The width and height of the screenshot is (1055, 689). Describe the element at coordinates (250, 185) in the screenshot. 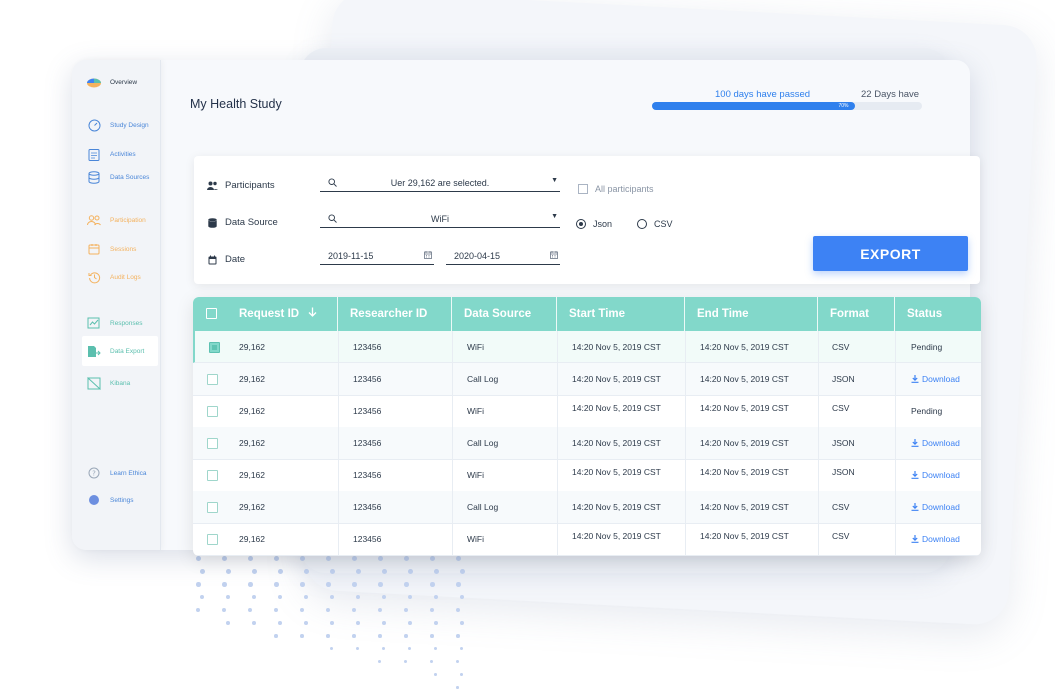

I see `participants-label-text: Participants` at that location.